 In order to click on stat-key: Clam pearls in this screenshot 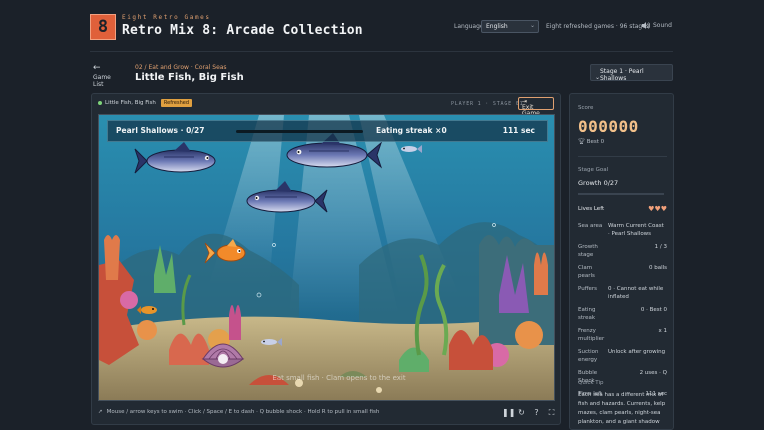, I will do `click(586, 272)`.